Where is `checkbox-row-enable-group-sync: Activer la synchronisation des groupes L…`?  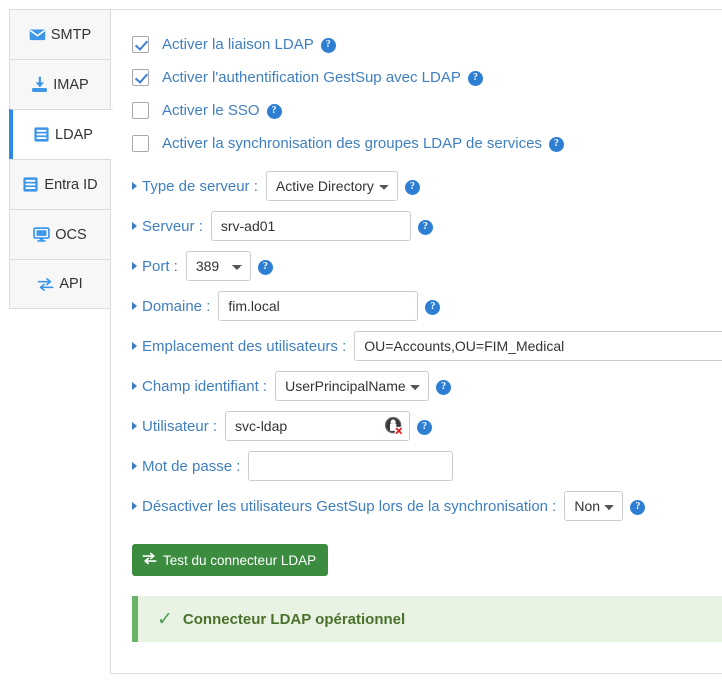
checkbox-row-enable-group-sync: Activer la synchronisation des groupes L… is located at coordinates (427, 143).